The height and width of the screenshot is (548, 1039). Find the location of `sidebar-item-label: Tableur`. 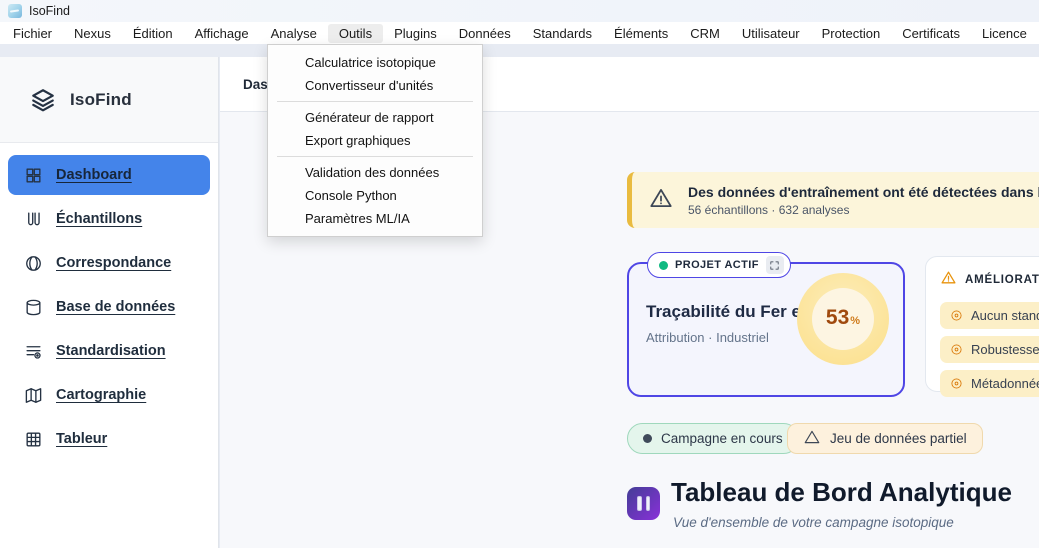

sidebar-item-label: Tableur is located at coordinates (82, 439).